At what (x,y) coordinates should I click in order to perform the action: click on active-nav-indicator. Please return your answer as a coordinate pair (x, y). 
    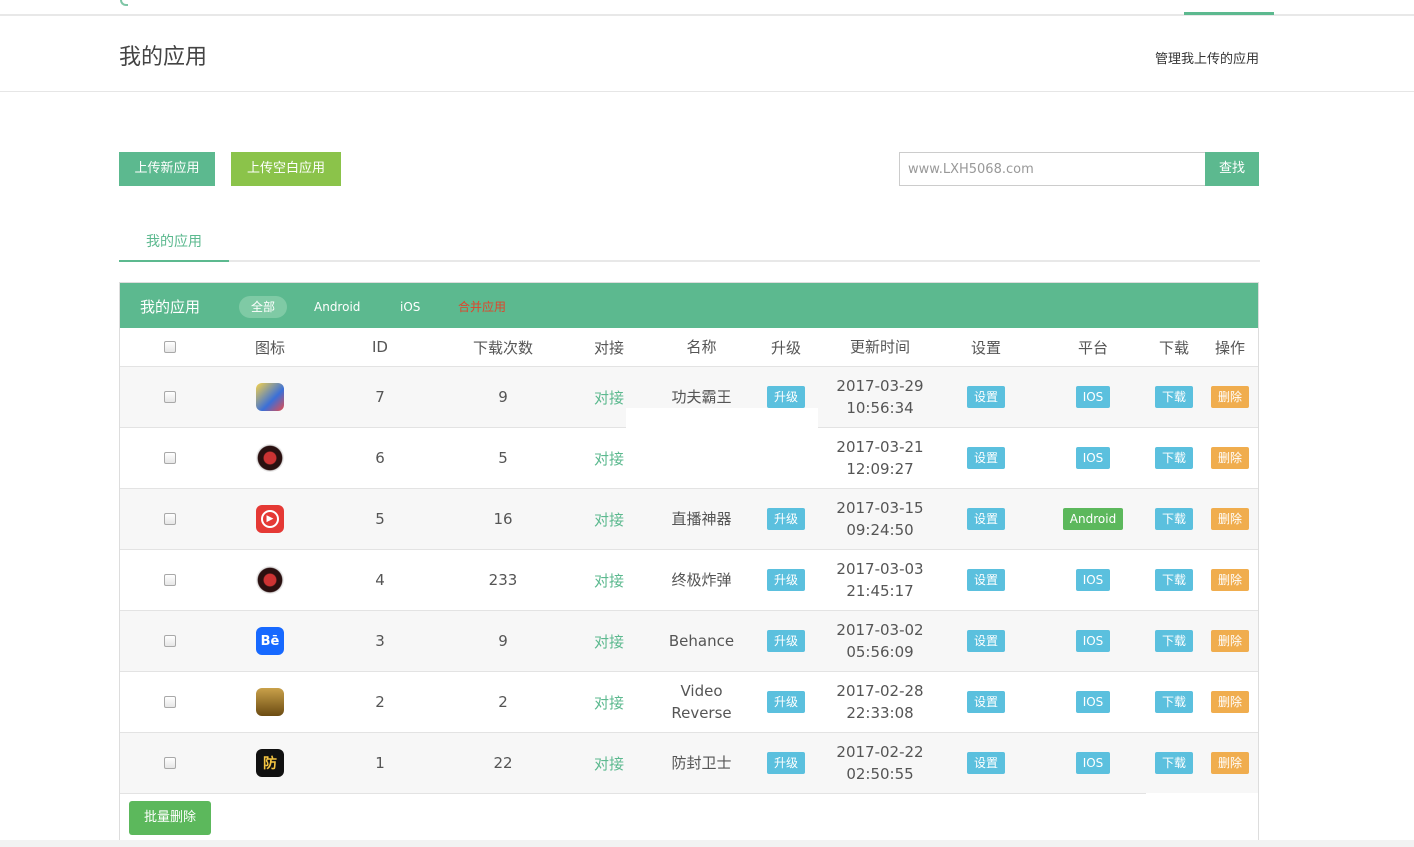
    Looking at the image, I should click on (1229, 13).